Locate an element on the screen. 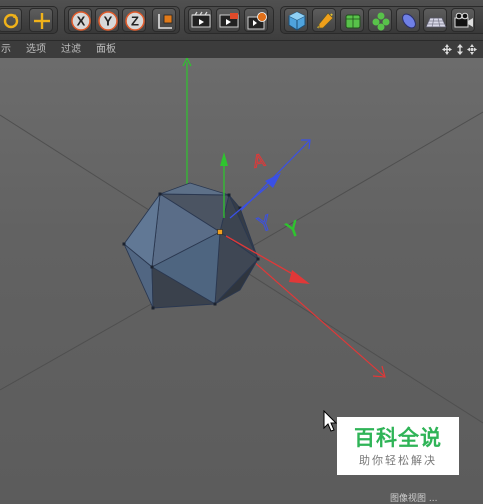 This screenshot has width=483, height=504. menu-options: 选项 is located at coordinates (36, 49).